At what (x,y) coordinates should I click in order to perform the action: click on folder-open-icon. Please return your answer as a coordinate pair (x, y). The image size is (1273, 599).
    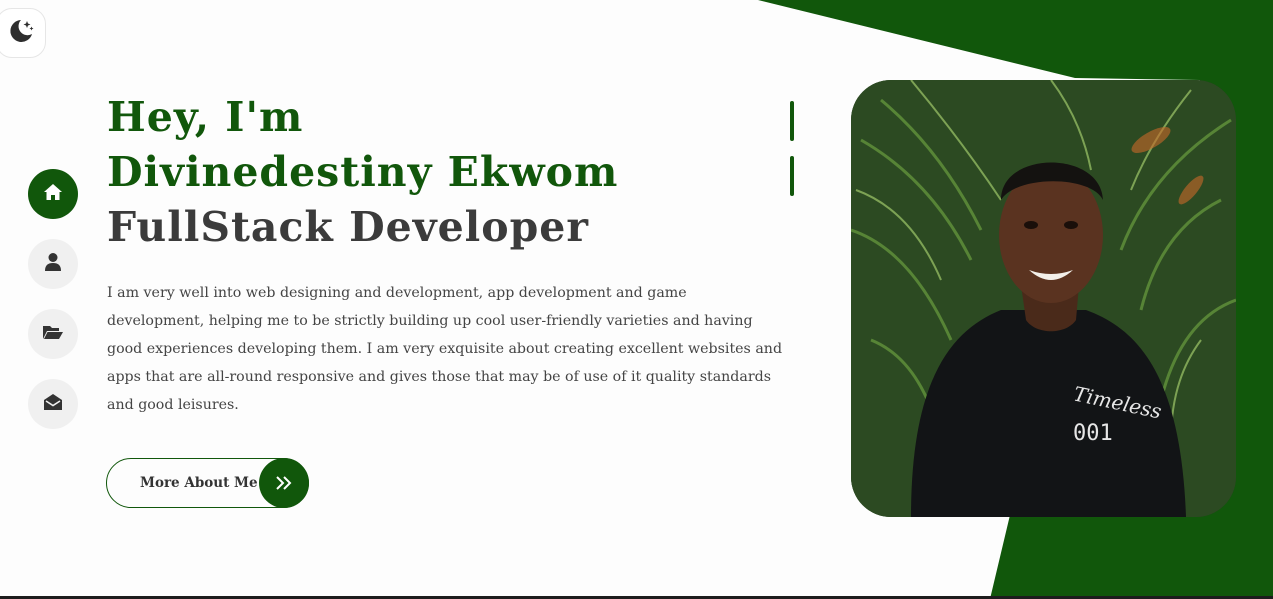
    Looking at the image, I should click on (53, 334).